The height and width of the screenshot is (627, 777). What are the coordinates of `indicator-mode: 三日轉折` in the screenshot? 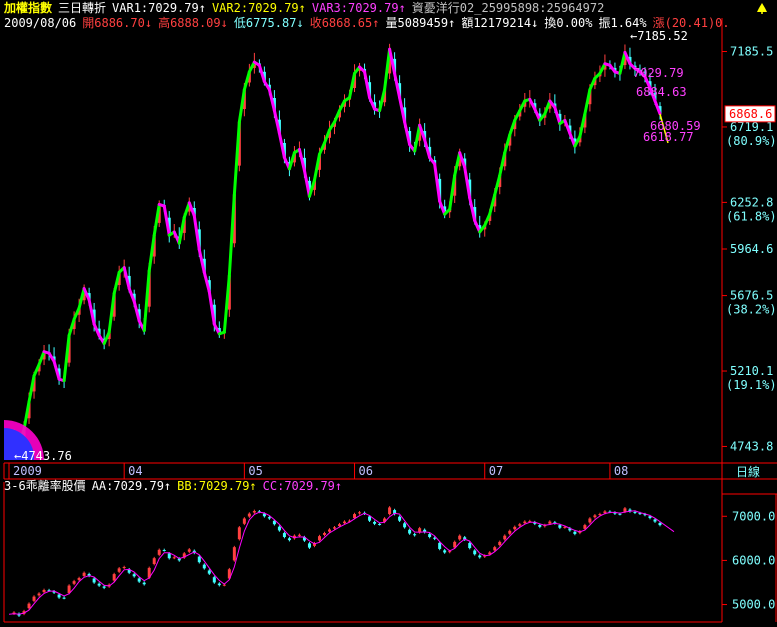 It's located at (82, 8).